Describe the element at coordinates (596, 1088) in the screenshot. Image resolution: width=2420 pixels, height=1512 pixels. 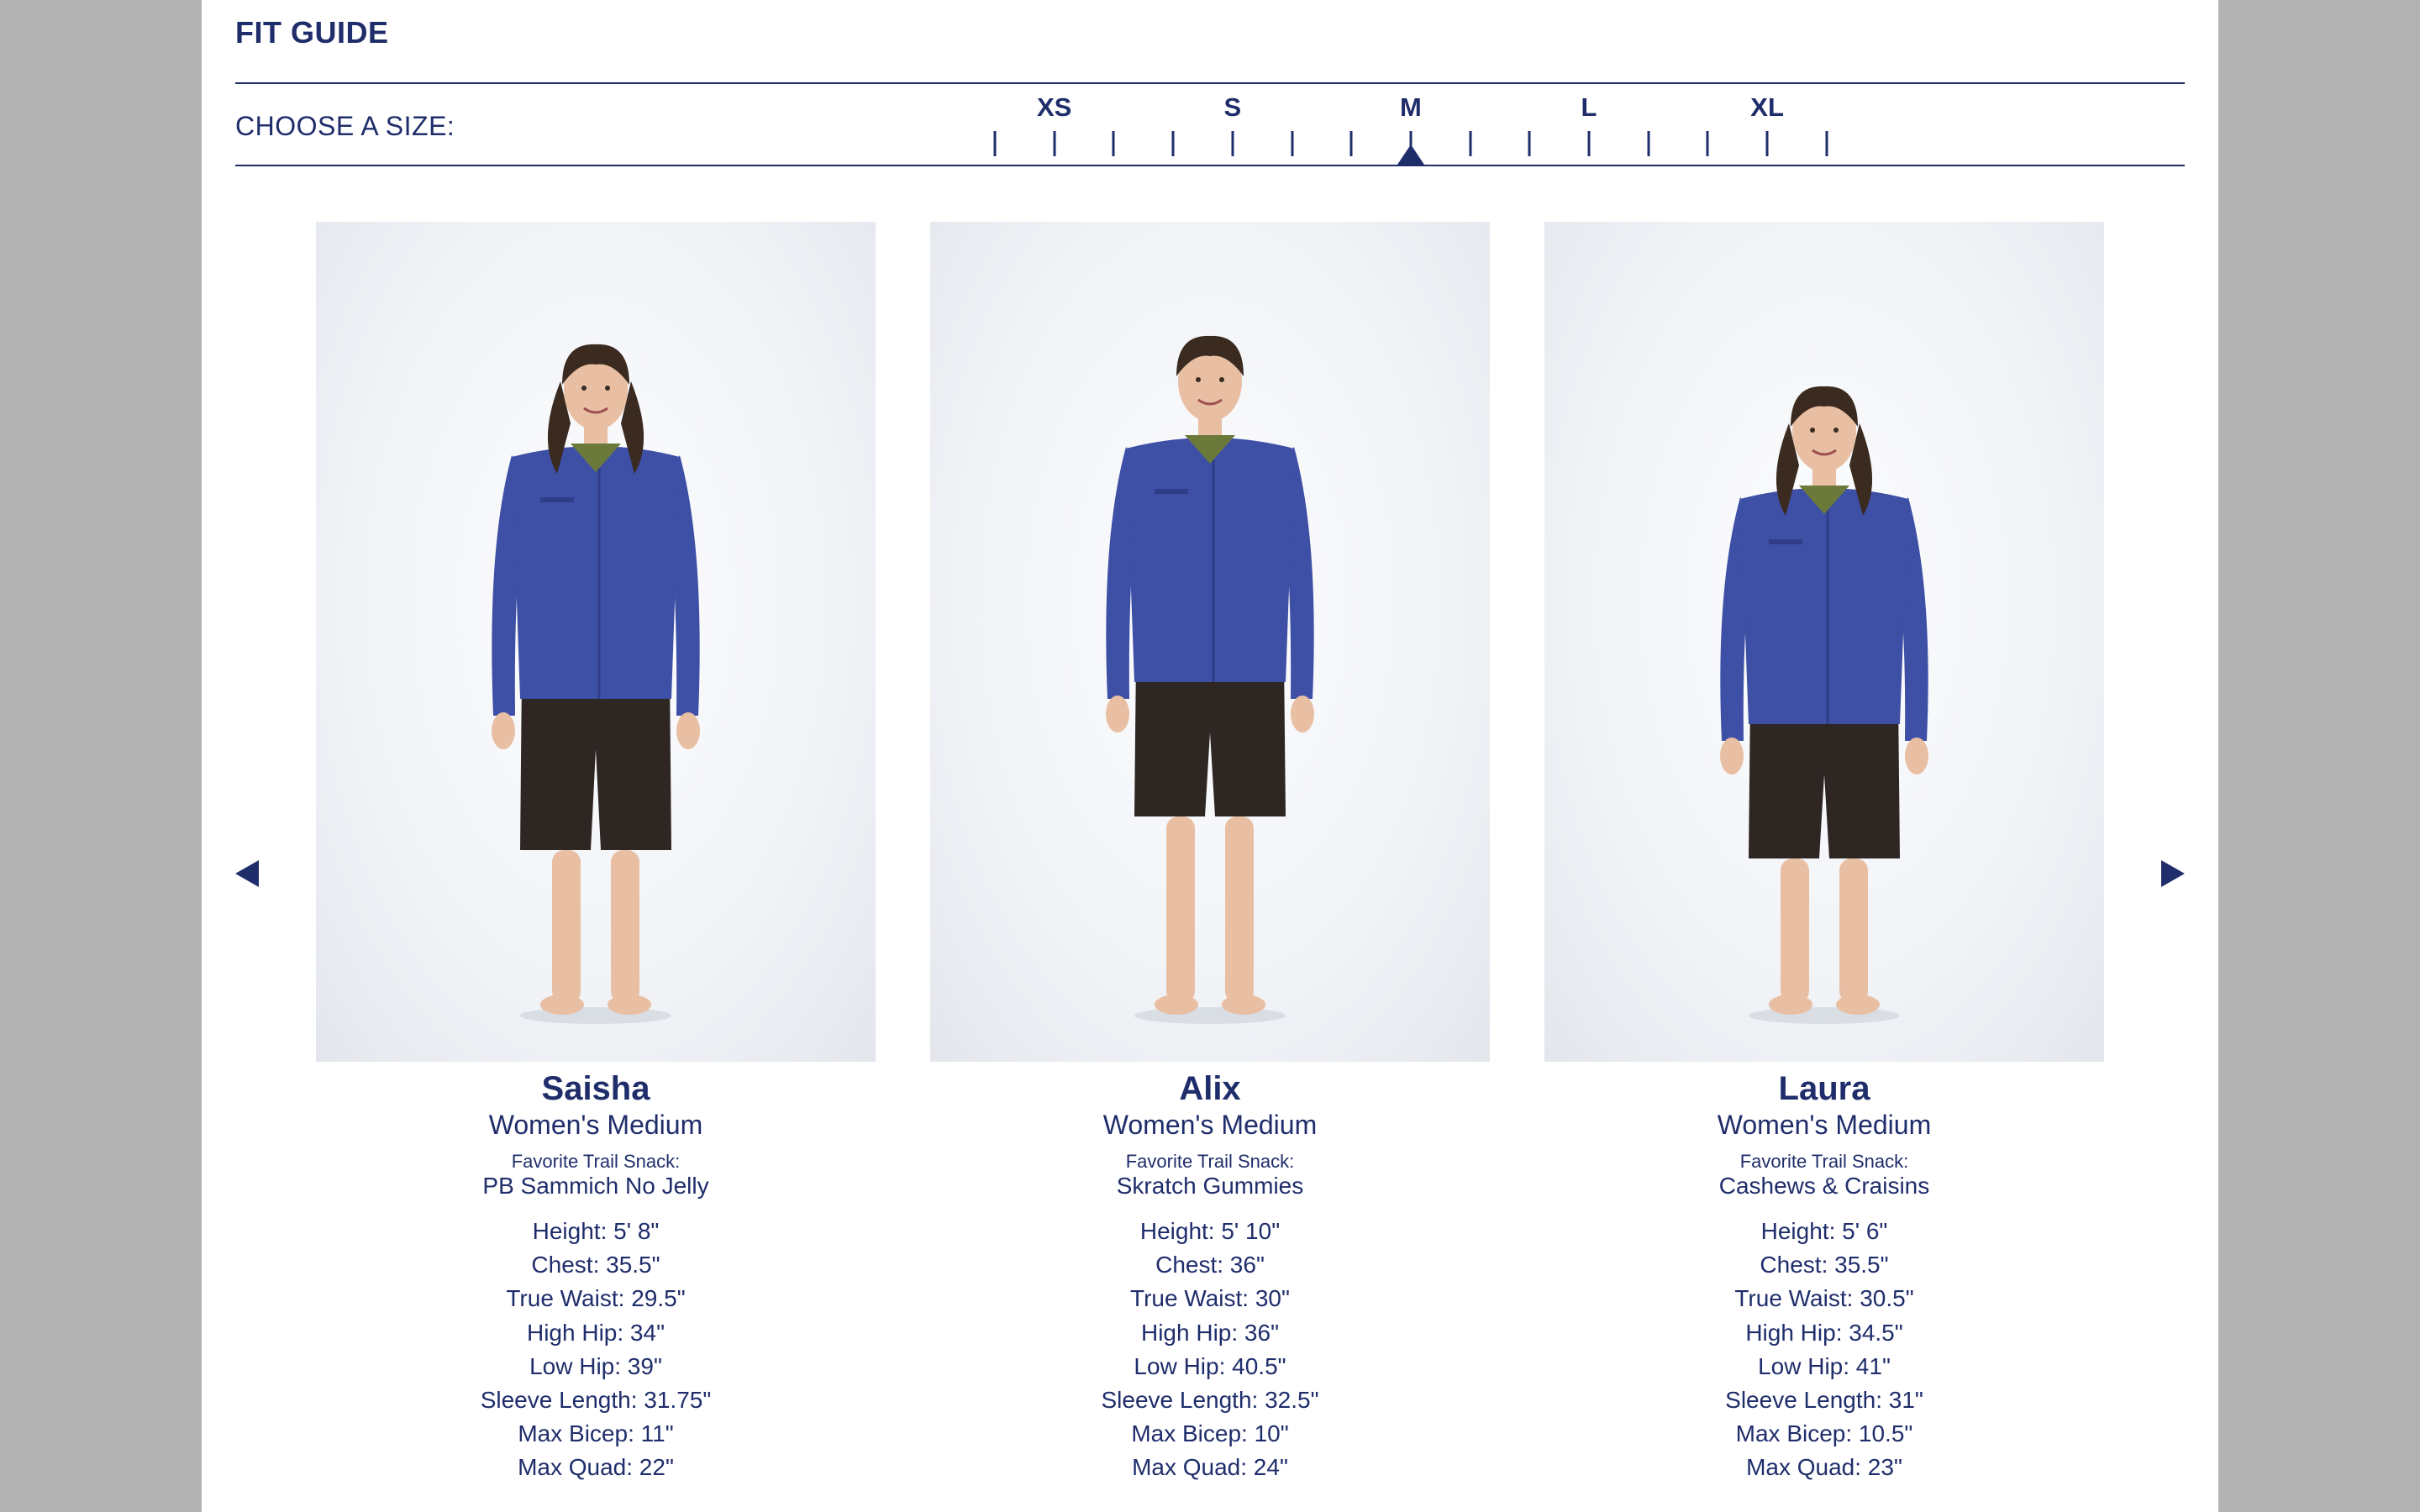
I see `model-name: Saisha` at that location.